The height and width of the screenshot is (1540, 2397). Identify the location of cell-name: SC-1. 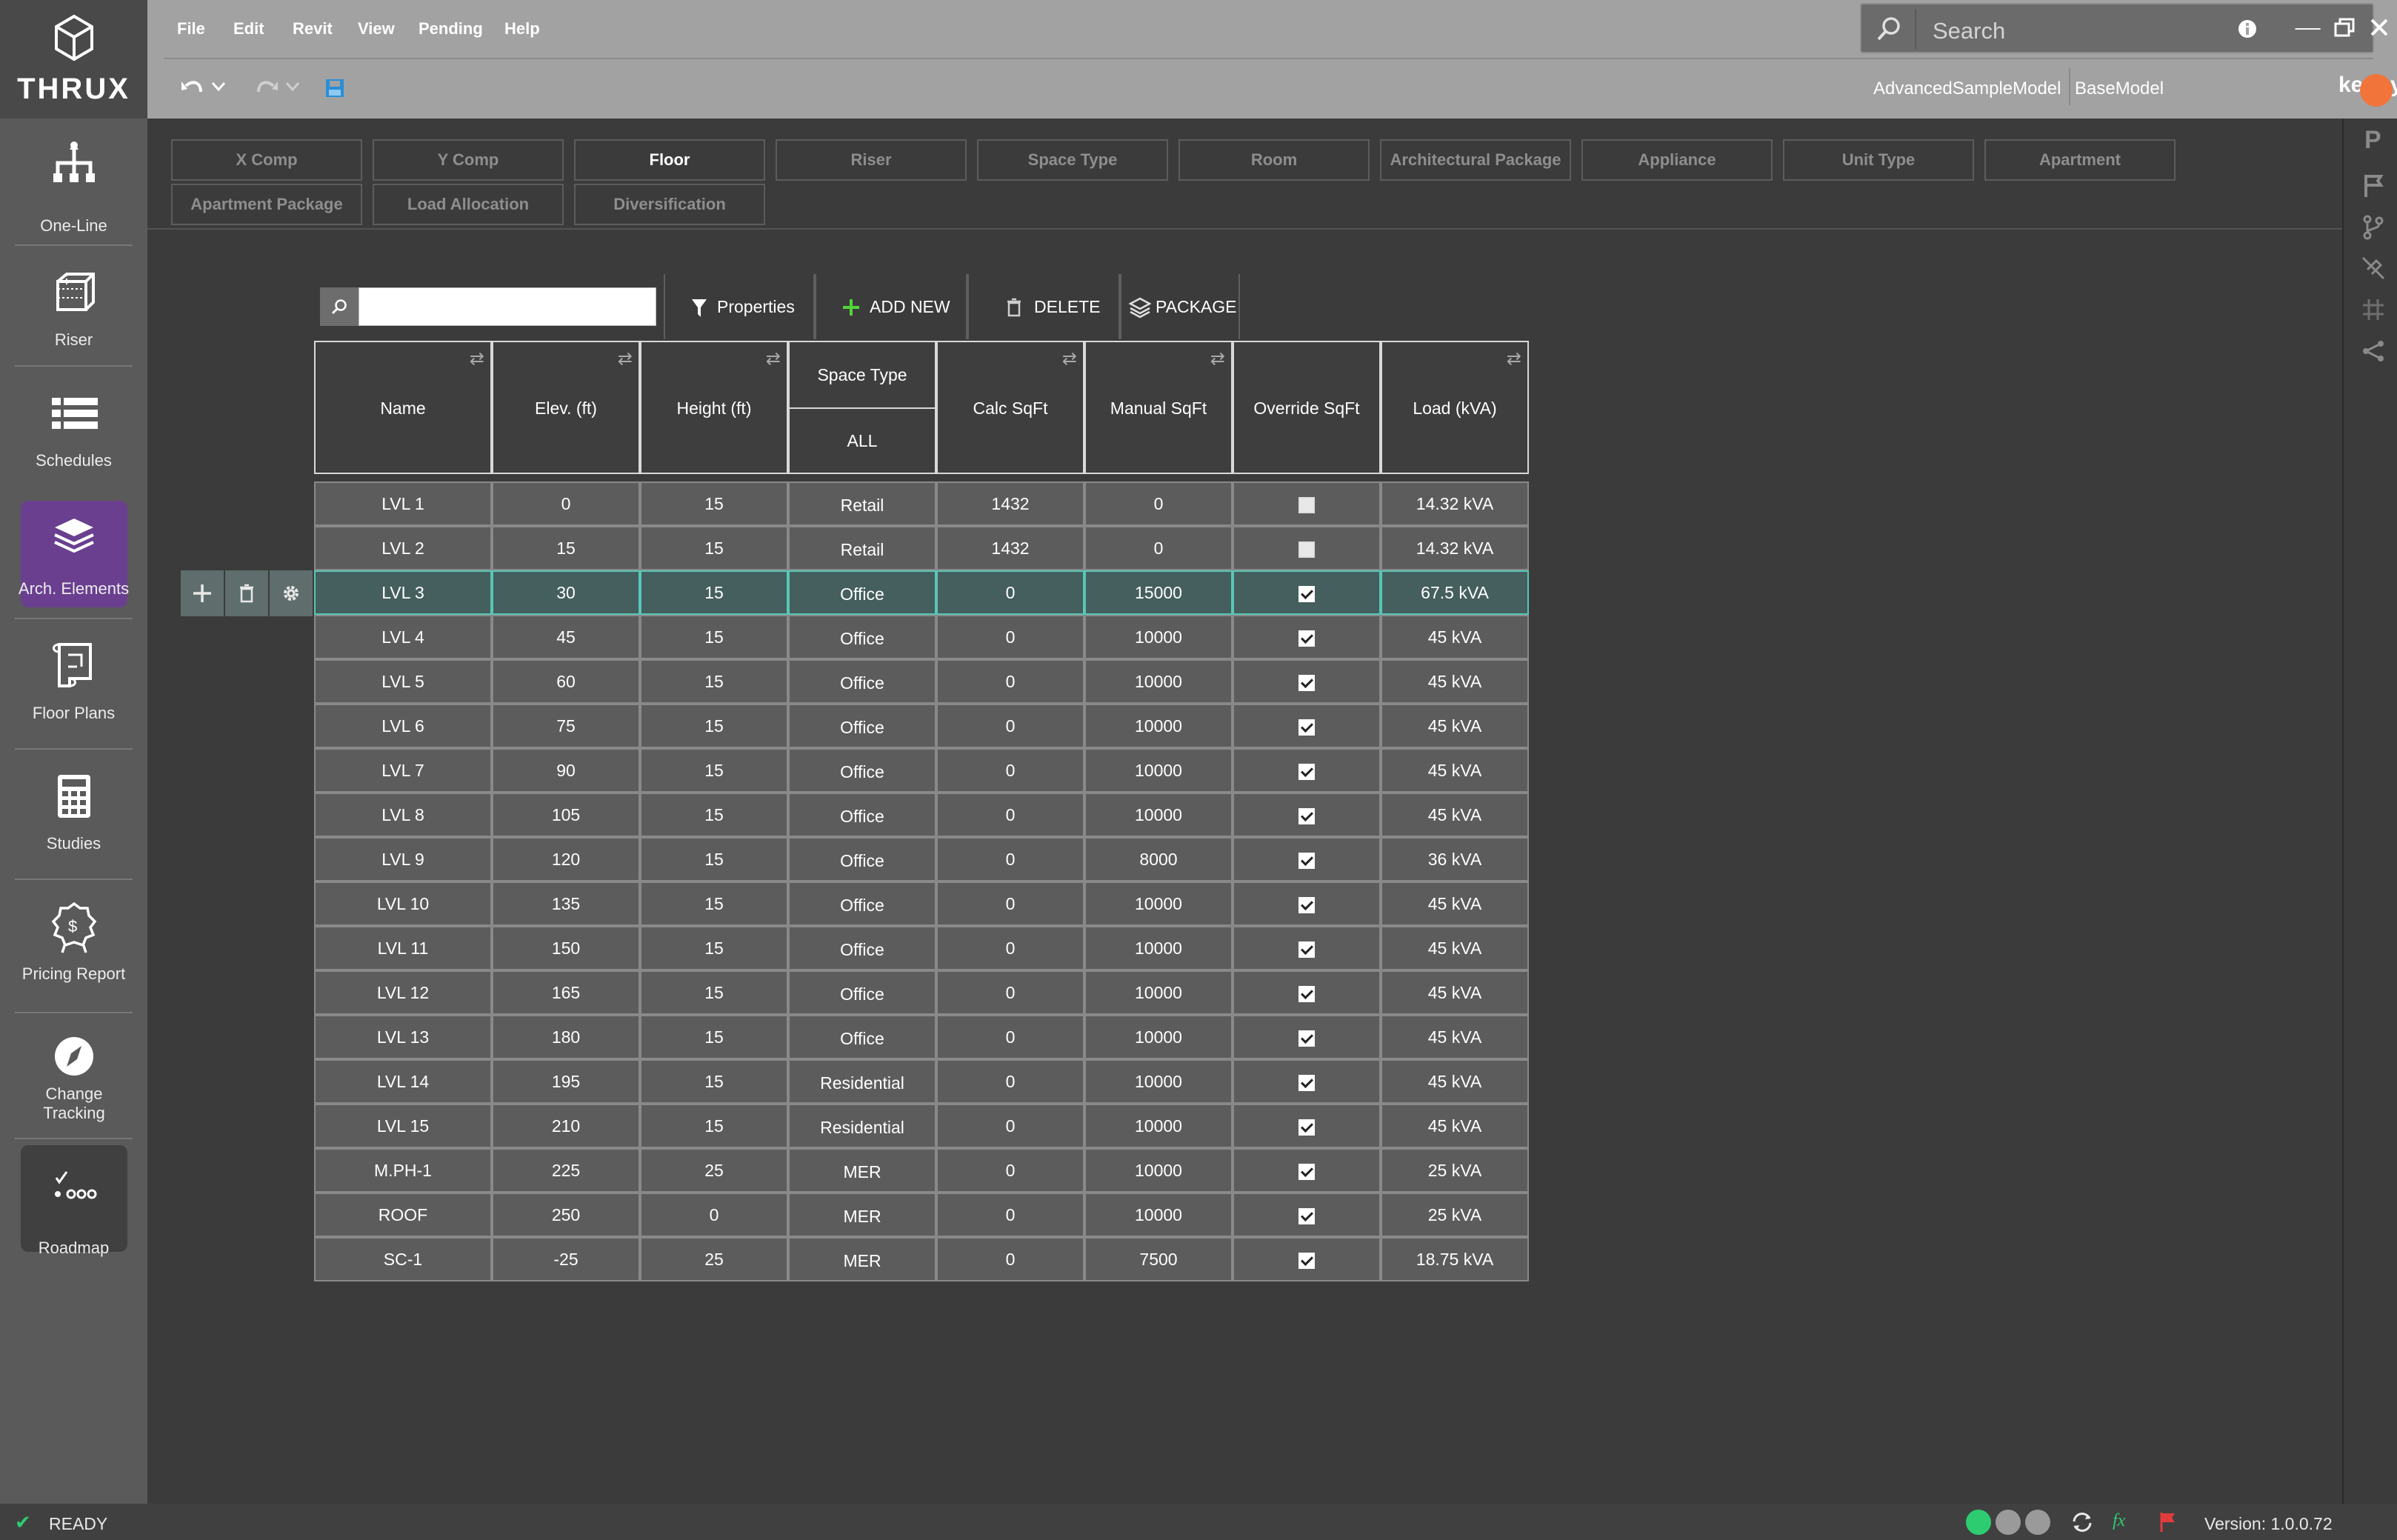
(403, 1259).